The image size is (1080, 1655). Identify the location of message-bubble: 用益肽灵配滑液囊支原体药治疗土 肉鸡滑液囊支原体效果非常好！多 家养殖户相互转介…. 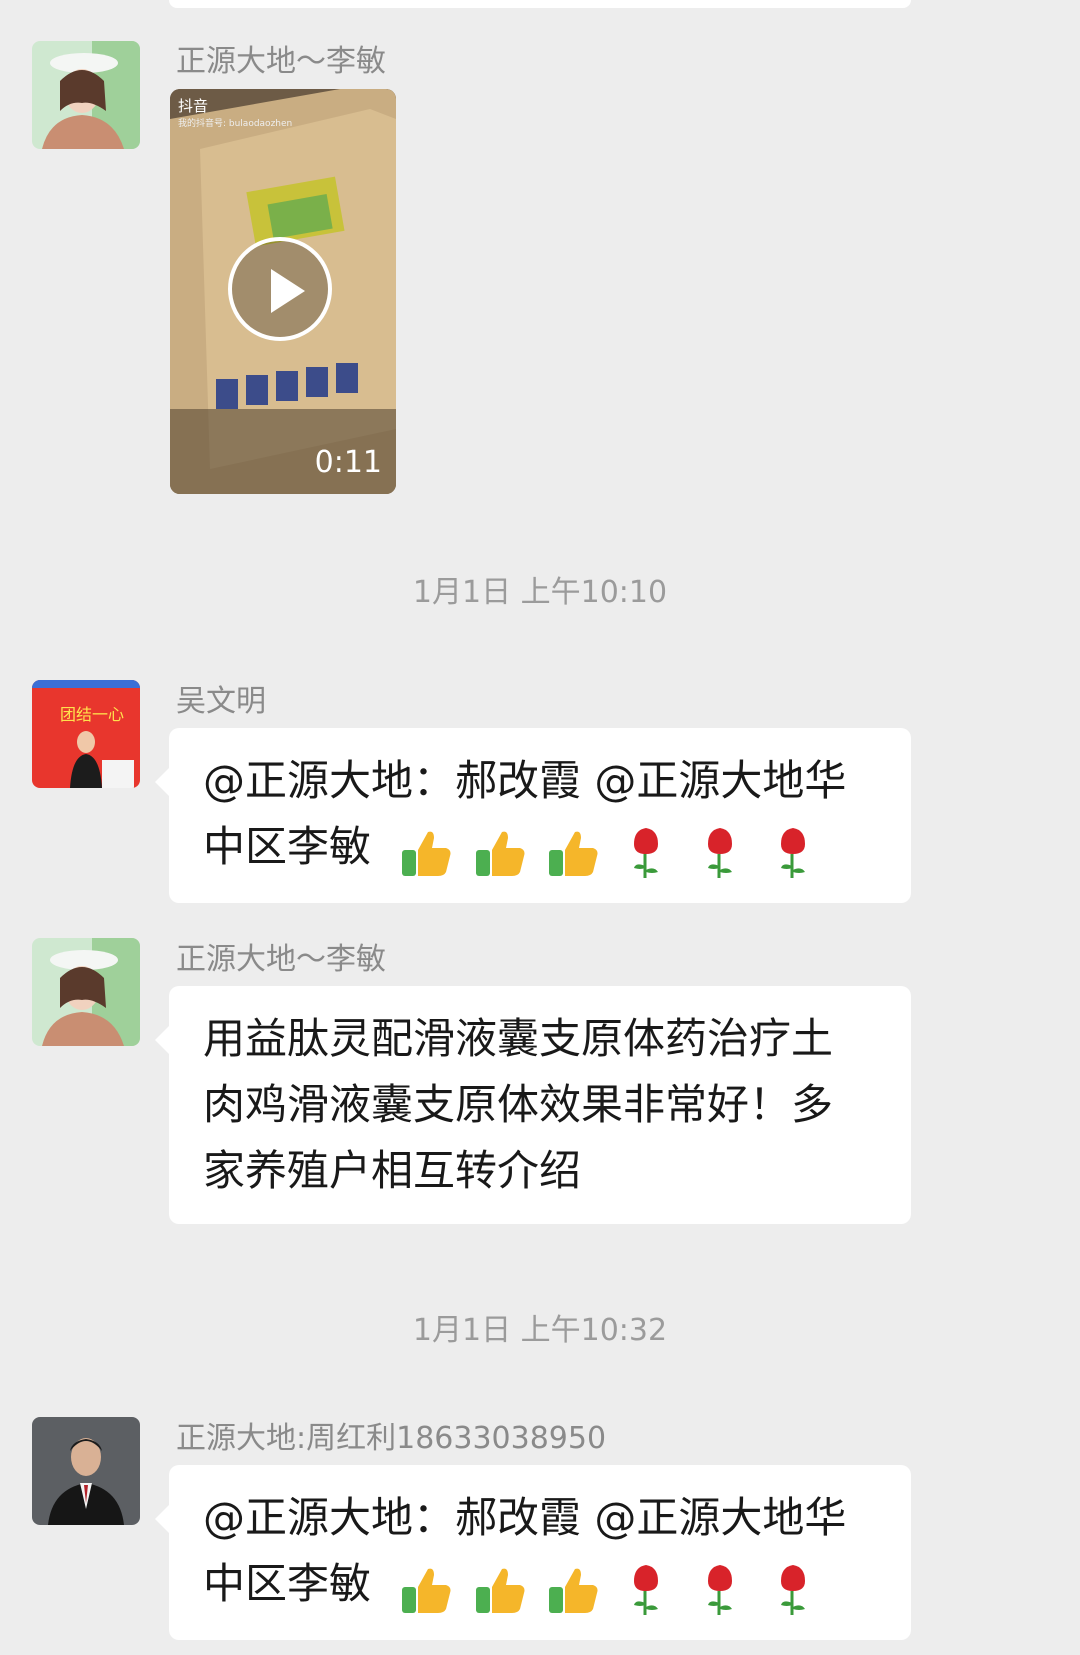
(533, 1105).